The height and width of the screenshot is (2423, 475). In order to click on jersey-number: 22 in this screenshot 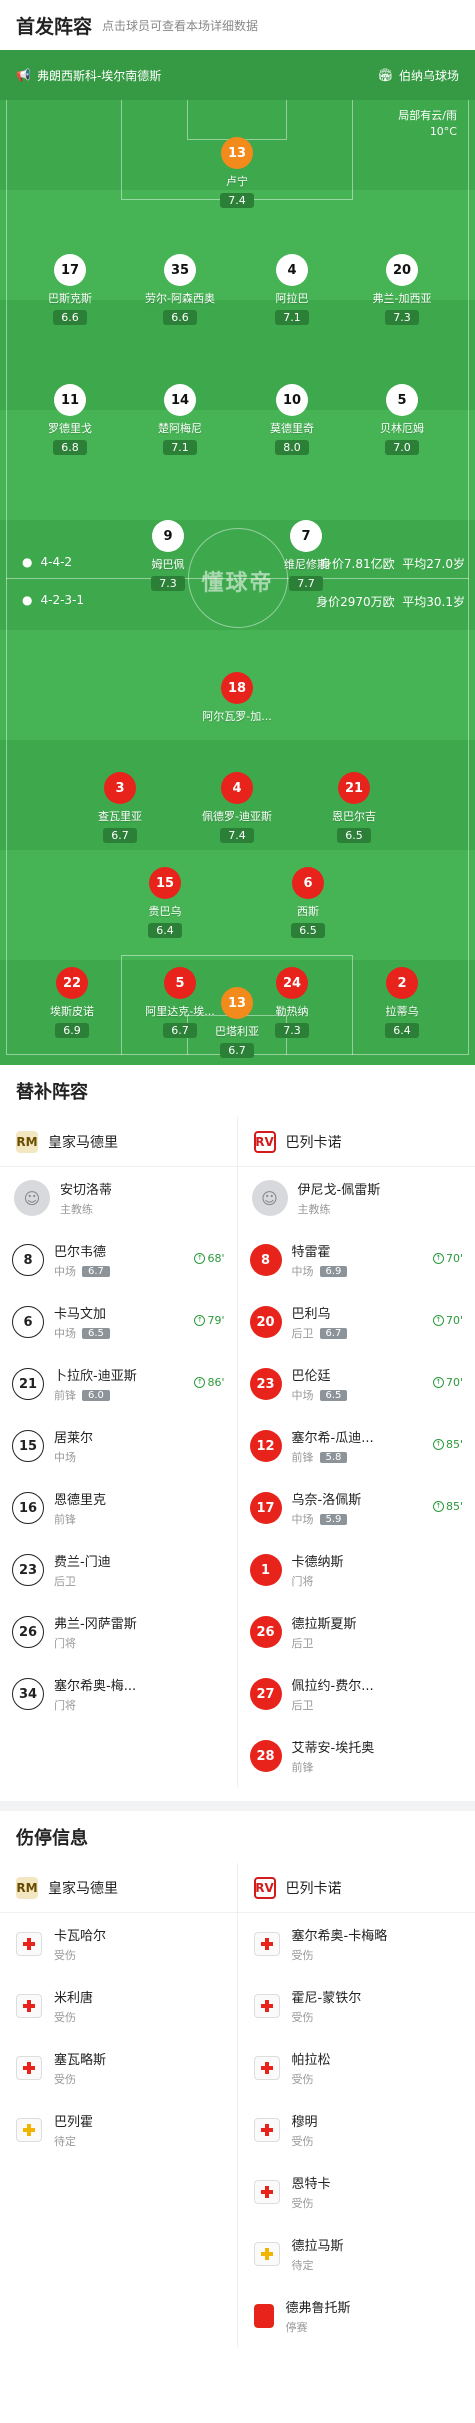, I will do `click(72, 983)`.